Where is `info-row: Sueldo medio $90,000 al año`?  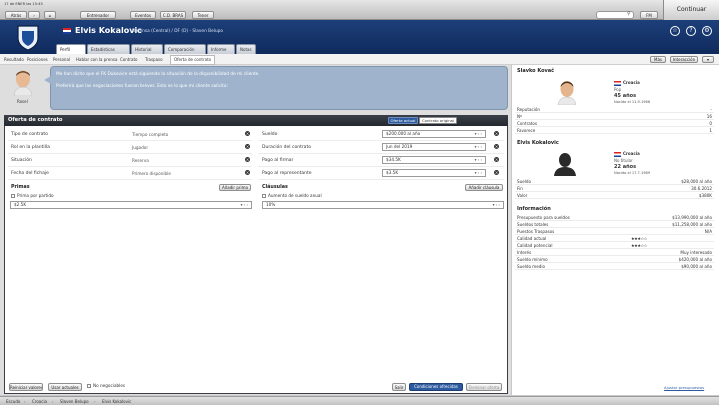
info-row: Sueldo medio $90,000 al año is located at coordinates (614, 267).